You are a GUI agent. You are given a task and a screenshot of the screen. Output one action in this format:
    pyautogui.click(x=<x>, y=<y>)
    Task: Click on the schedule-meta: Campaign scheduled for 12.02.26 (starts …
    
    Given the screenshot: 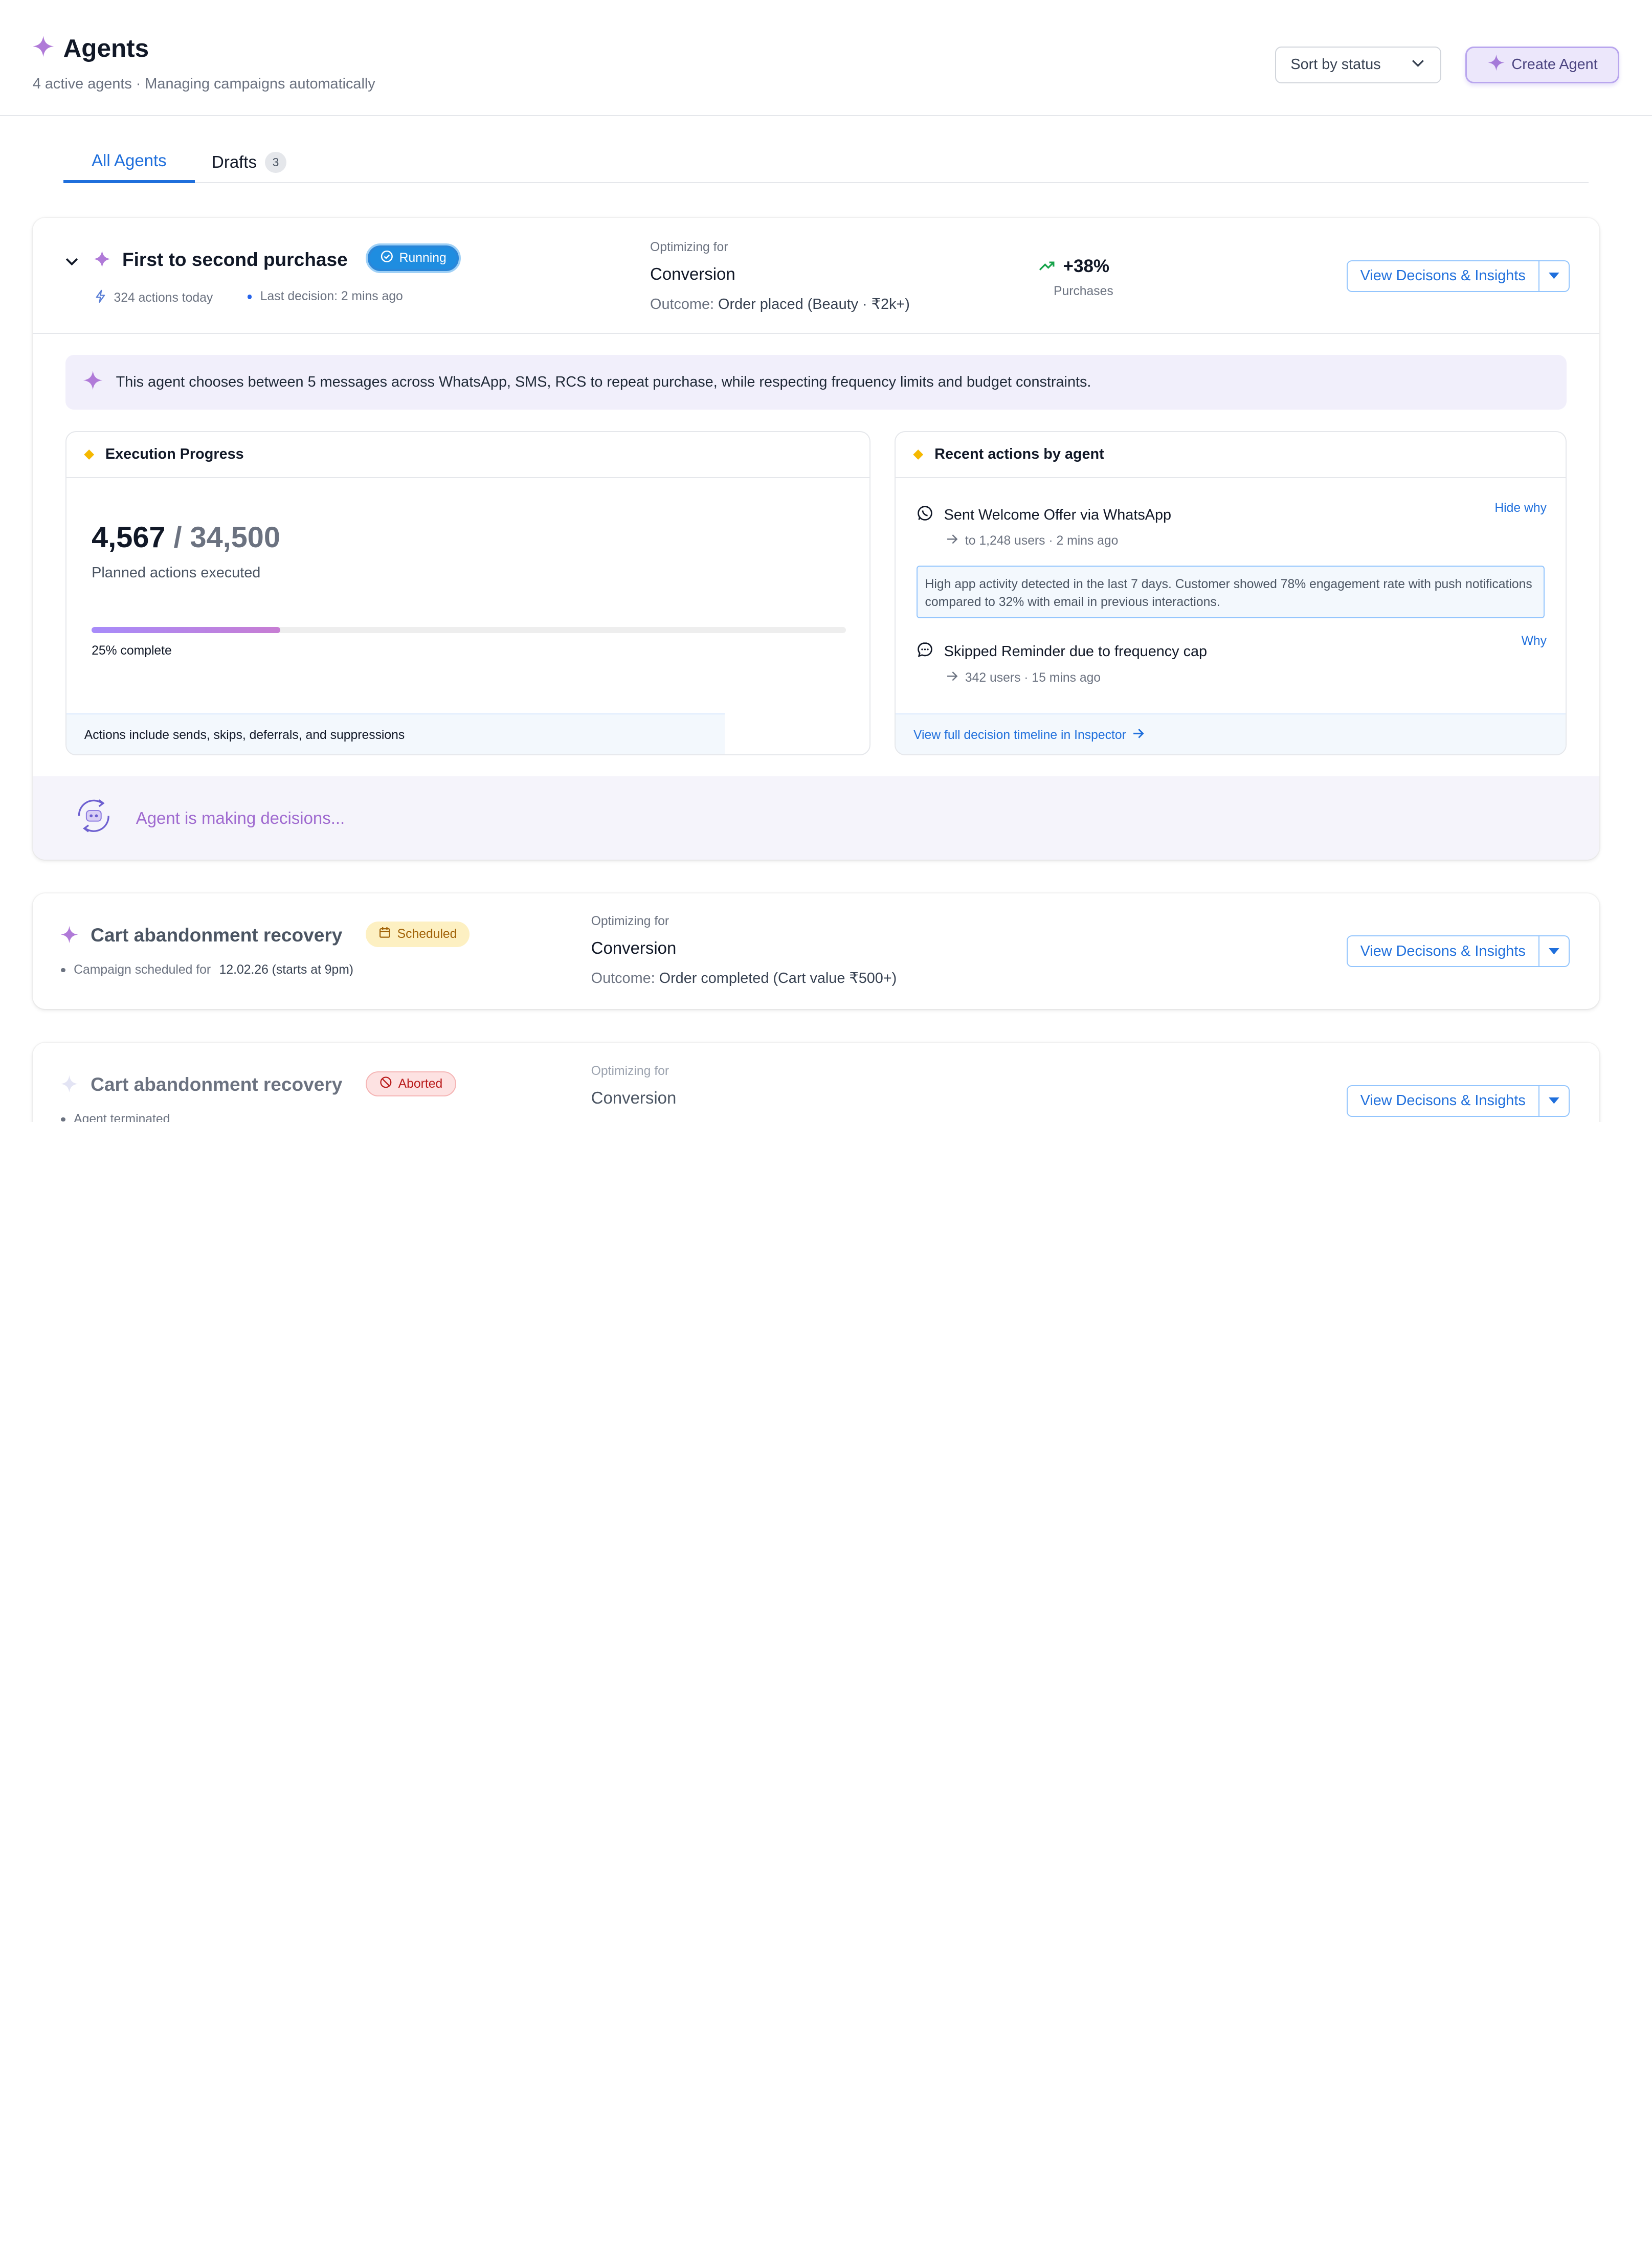 What is the action you would take?
    pyautogui.click(x=207, y=970)
    